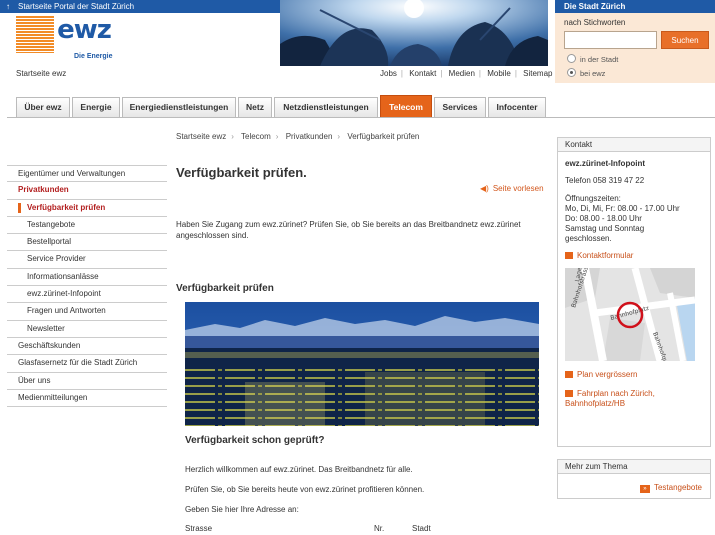 Image resolution: width=715 pixels, height=535 pixels. I want to click on leftnav-newsletter: Newsletter, so click(87, 329).